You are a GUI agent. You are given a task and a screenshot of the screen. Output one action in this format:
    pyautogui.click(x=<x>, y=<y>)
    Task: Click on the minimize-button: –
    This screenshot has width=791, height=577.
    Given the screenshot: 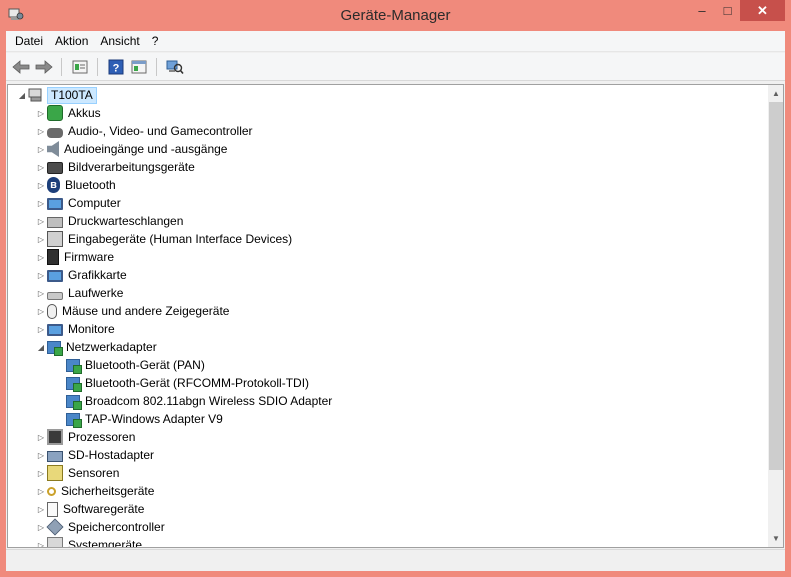 What is the action you would take?
    pyautogui.click(x=702, y=10)
    